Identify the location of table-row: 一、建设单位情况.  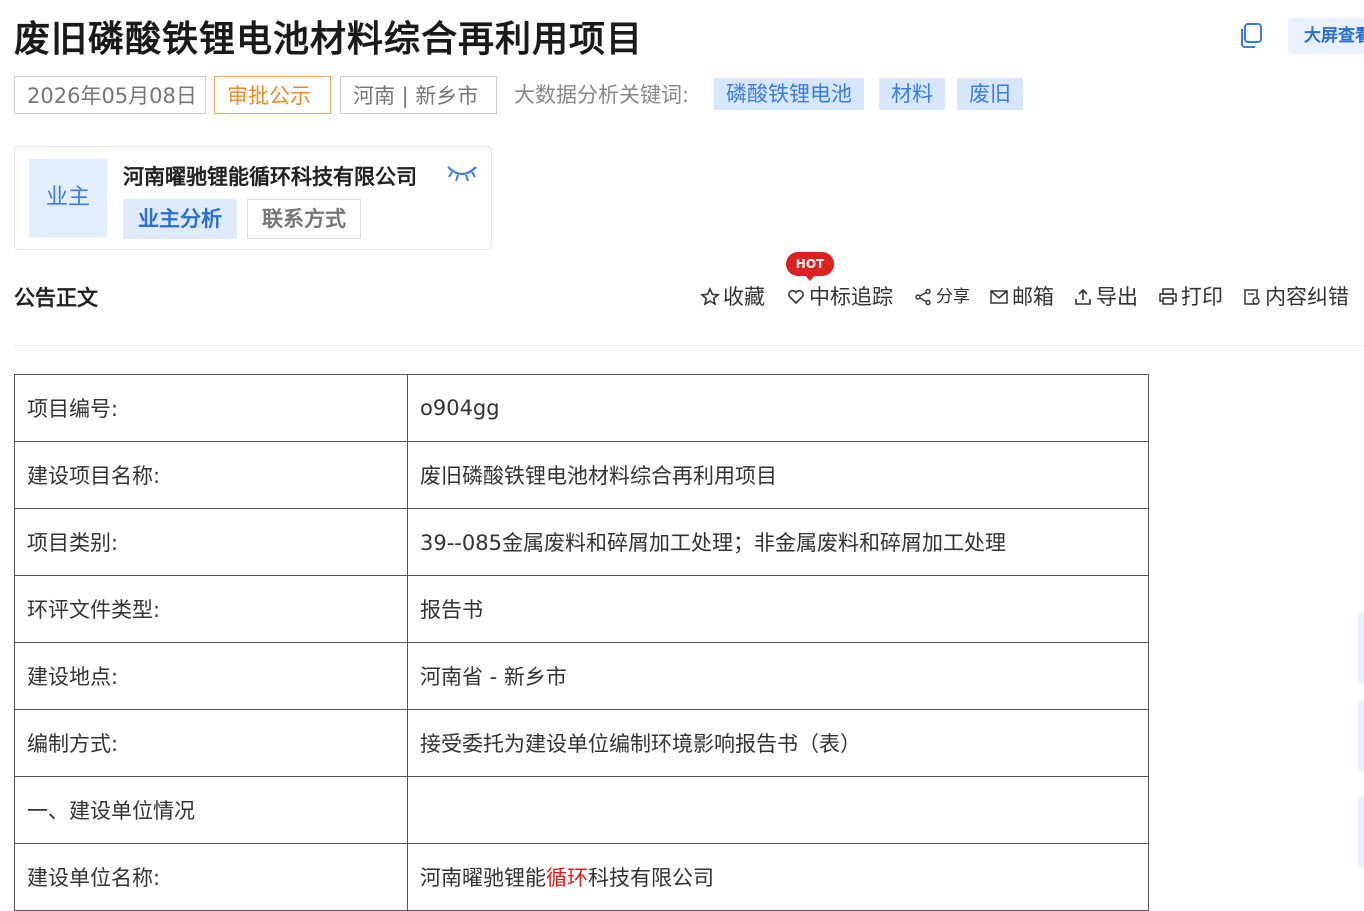
(581, 810).